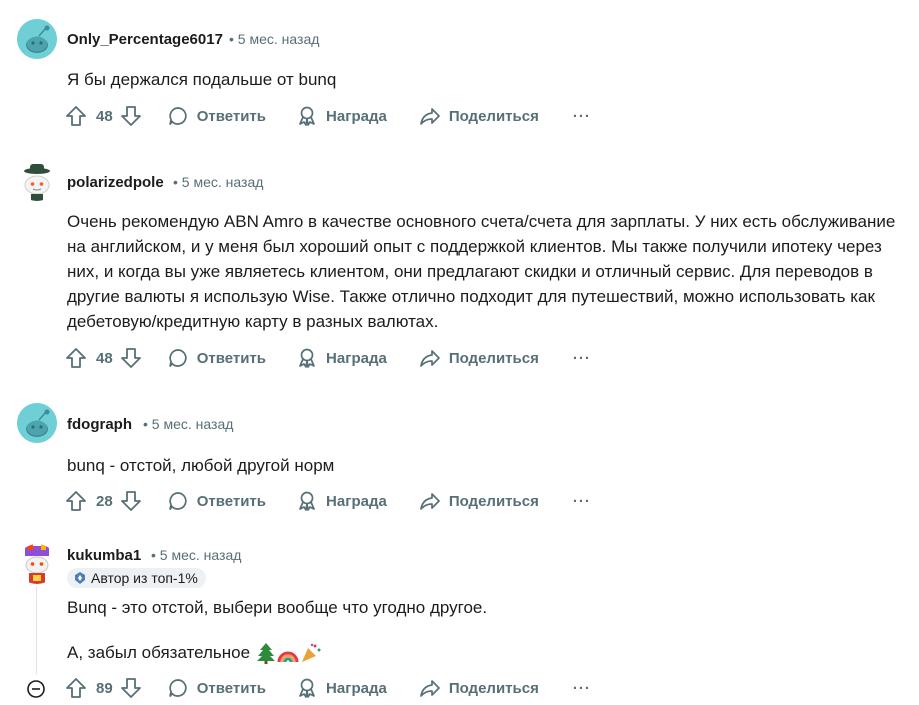 This screenshot has width=919, height=705. What do you see at coordinates (145, 39) in the screenshot?
I see `comment-author: Only_Percentage6017` at bounding box center [145, 39].